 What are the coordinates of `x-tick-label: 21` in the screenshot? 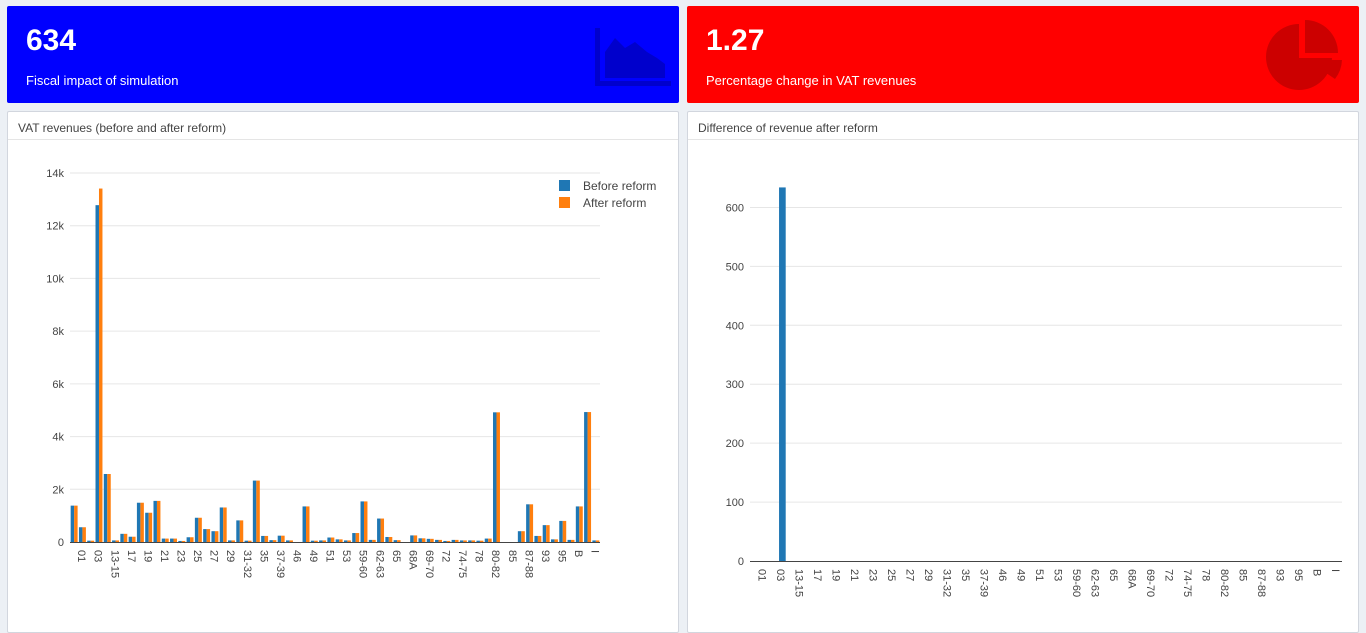 It's located at (854, 575).